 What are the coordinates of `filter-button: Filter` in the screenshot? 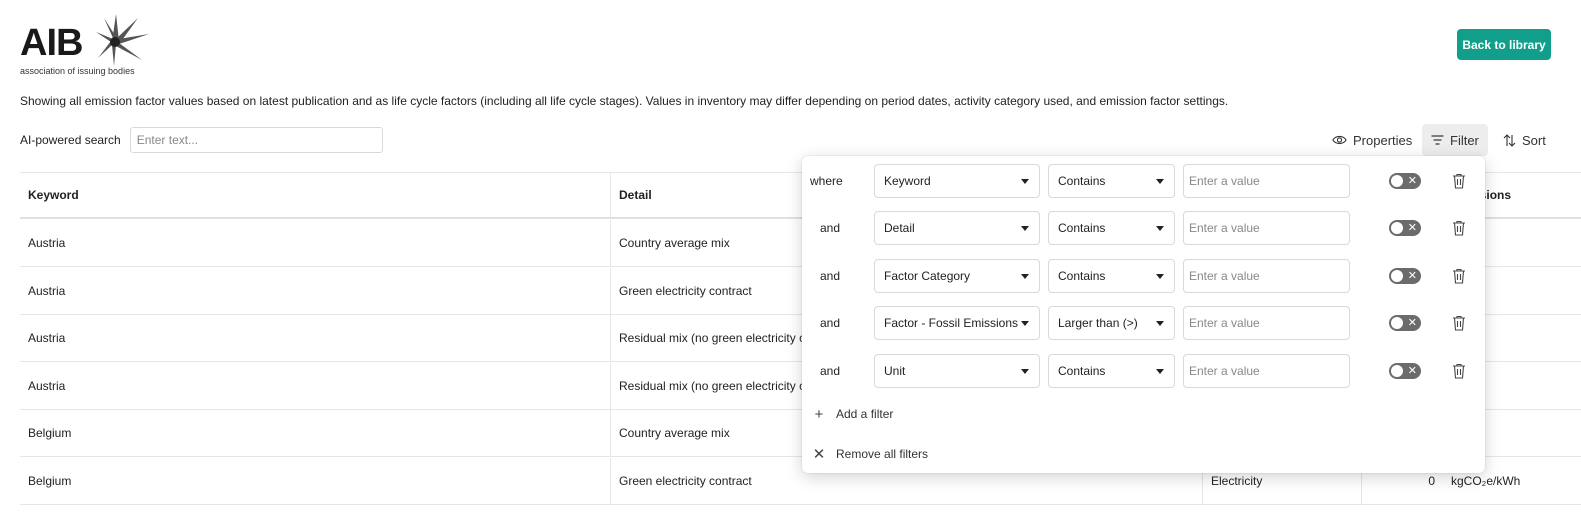 It's located at (1455, 140).